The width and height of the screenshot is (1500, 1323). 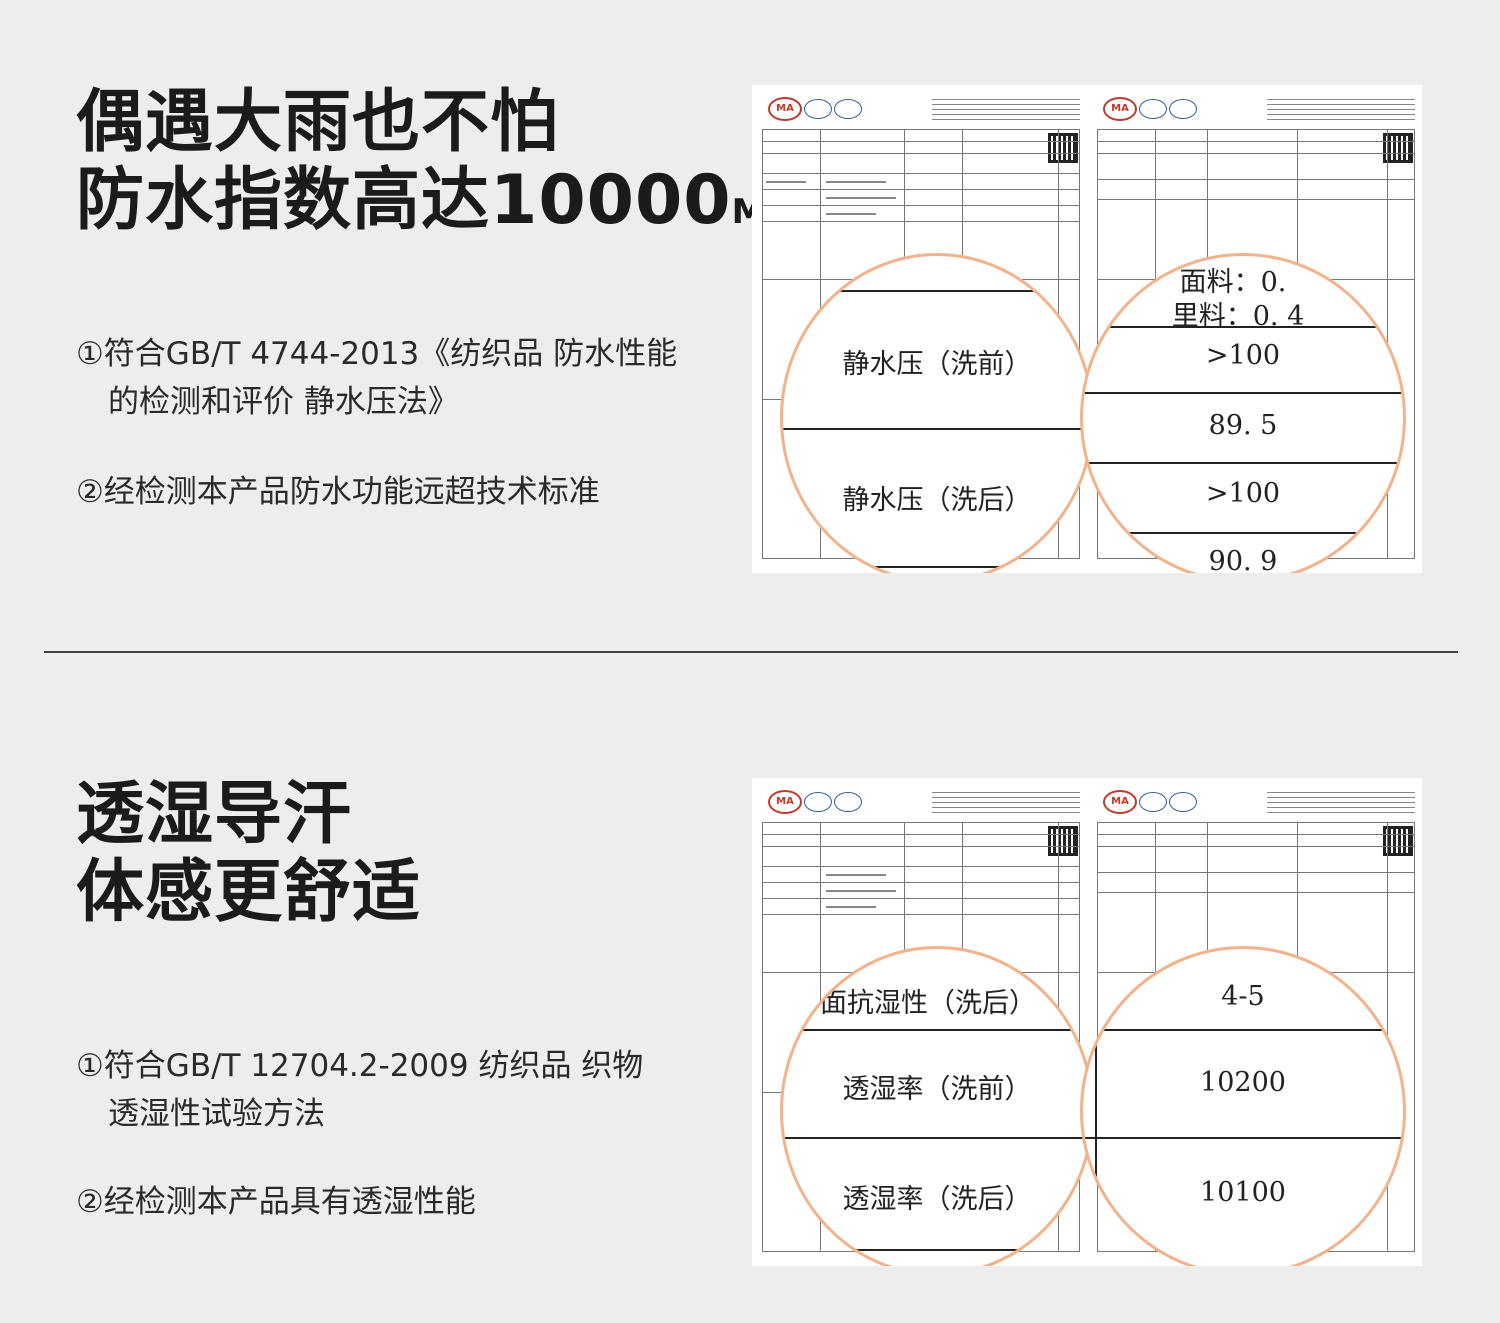 What do you see at coordinates (377, 354) in the screenshot?
I see `waterproof-note1-line1: ①符合GB/T 4744-2013《纺织品 防水性能` at bounding box center [377, 354].